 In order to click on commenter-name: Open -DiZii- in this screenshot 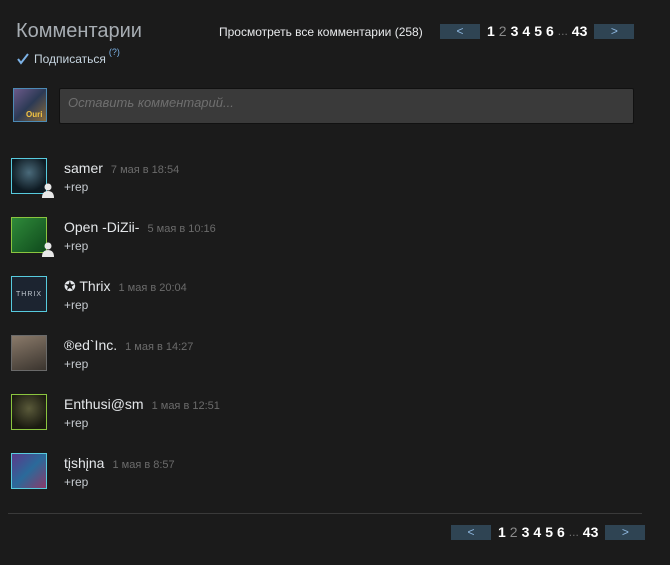, I will do `click(101, 227)`.